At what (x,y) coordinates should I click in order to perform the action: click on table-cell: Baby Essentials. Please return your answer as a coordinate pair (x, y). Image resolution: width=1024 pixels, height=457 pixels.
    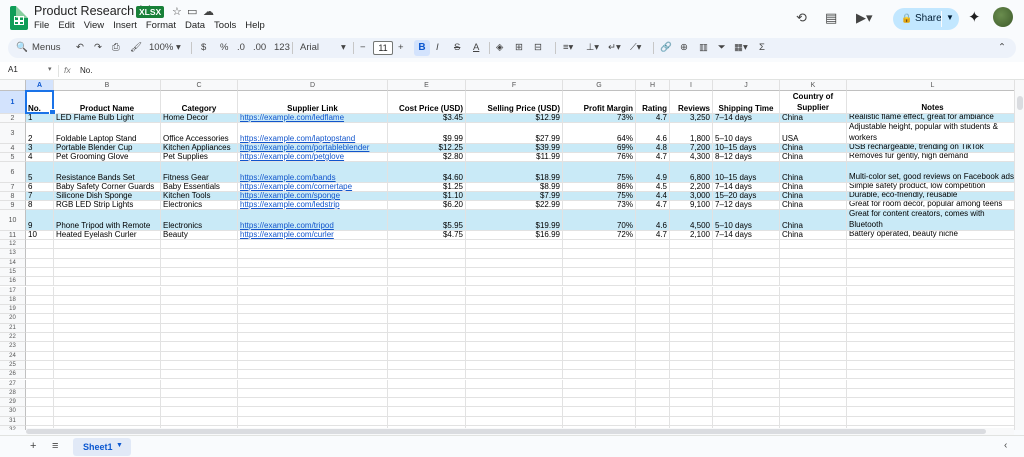
    Looking at the image, I should click on (199, 187).